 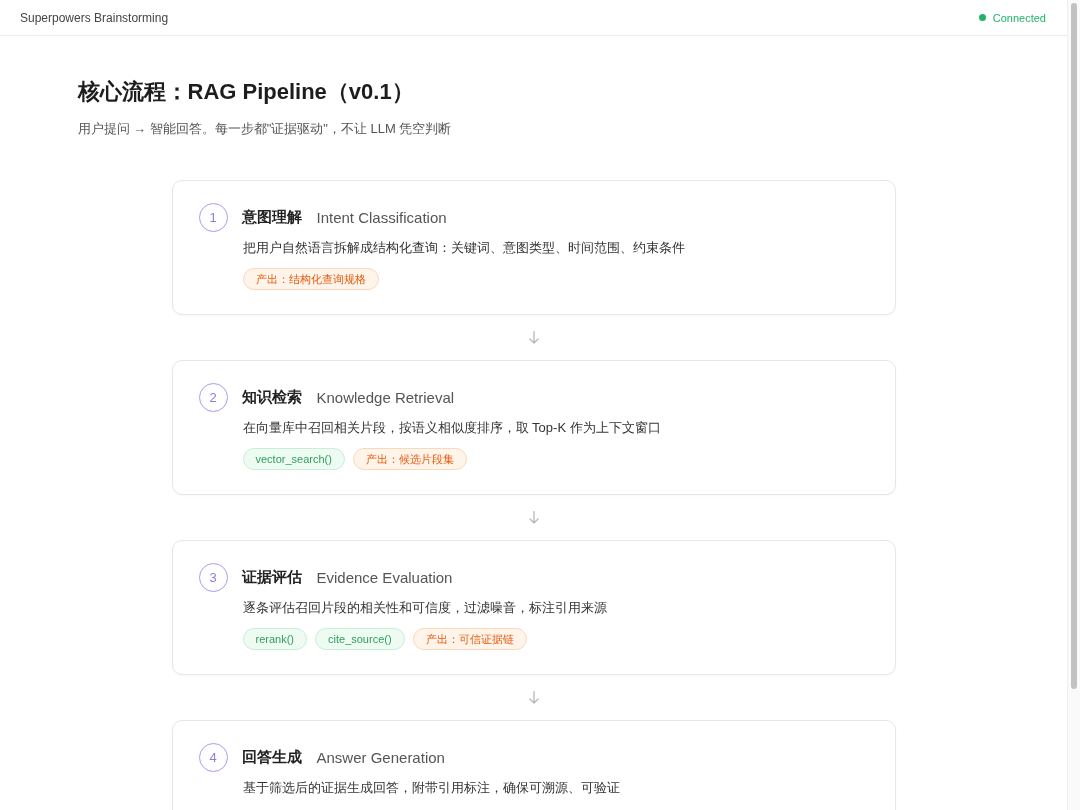 I want to click on page-subtitle: 用户提问 → 智能回答。每一步都"证据驱动"，不让 LLM 凭空判断, so click(x=265, y=129).